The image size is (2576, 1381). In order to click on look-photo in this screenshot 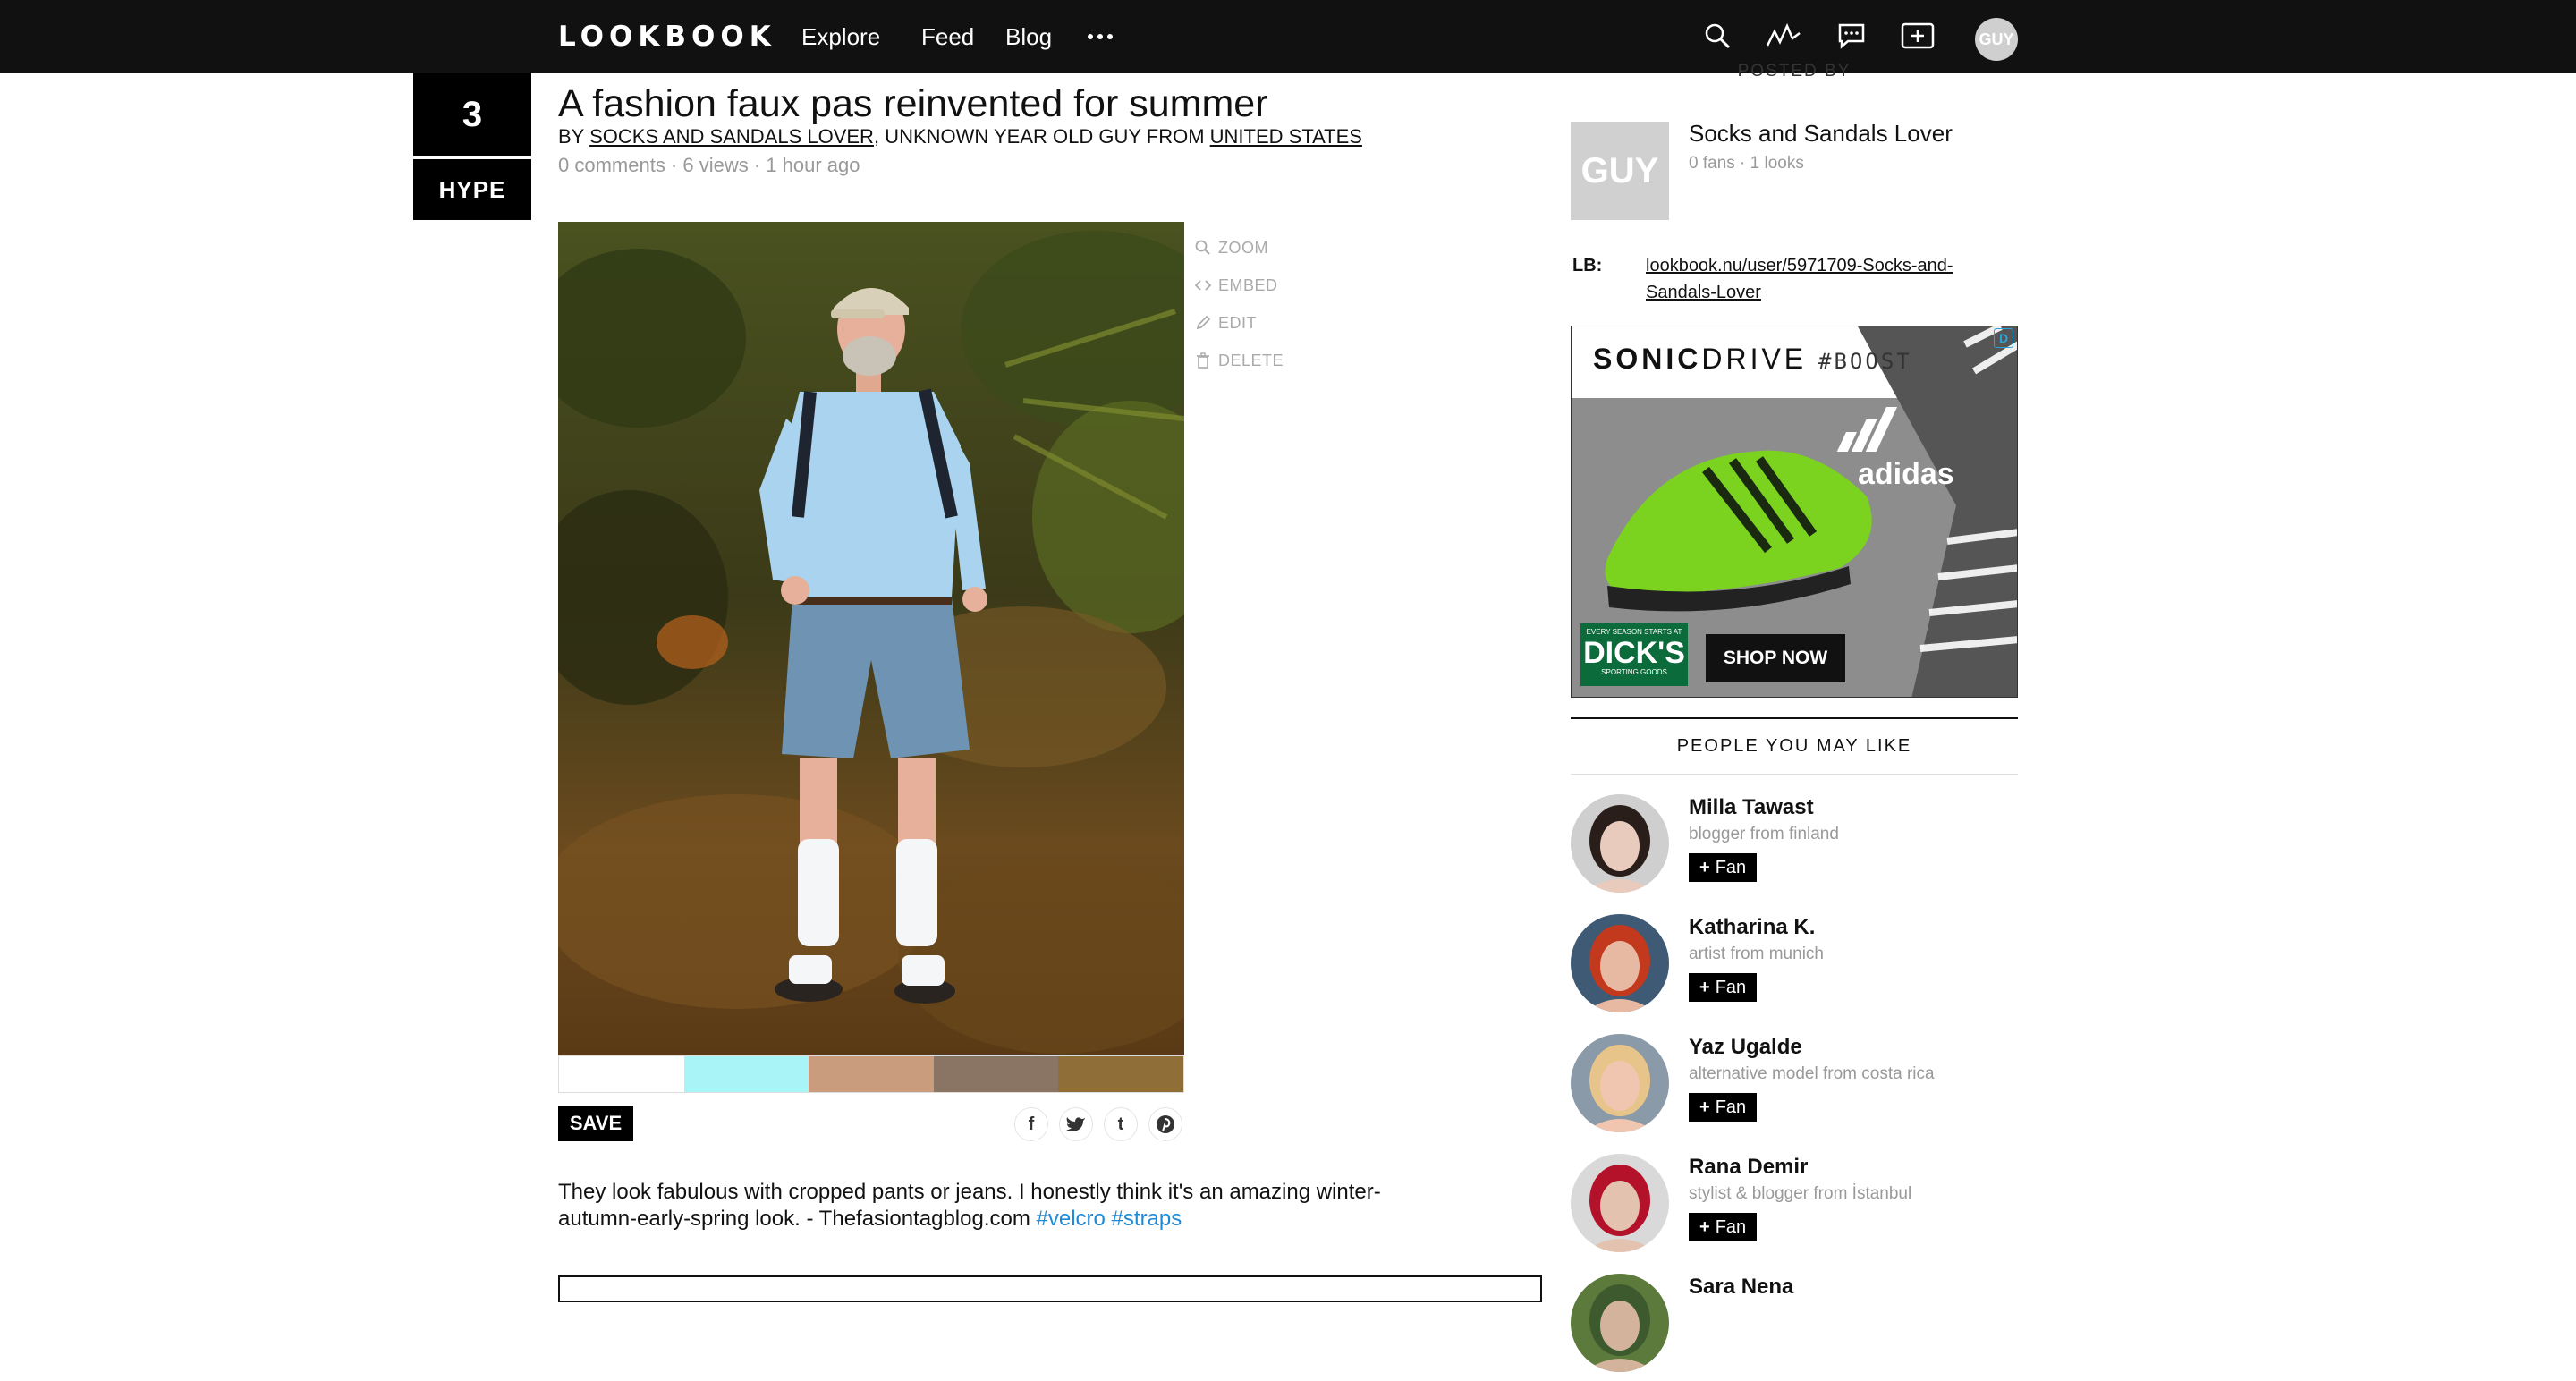, I will do `click(871, 638)`.